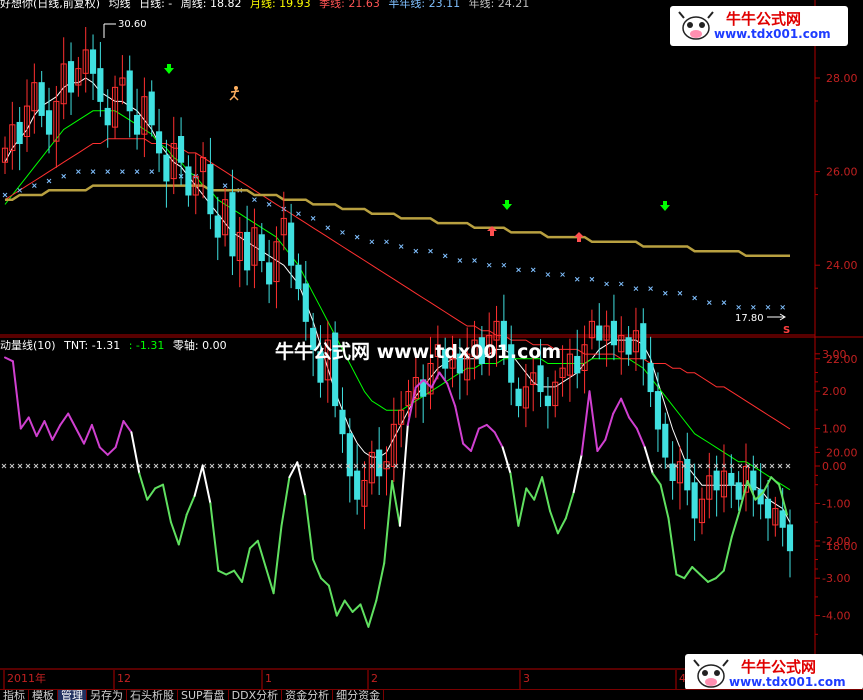 This screenshot has width=863, height=700. What do you see at coordinates (308, 695) in the screenshot?
I see `tab-fund-analysis: 资金分析` at bounding box center [308, 695].